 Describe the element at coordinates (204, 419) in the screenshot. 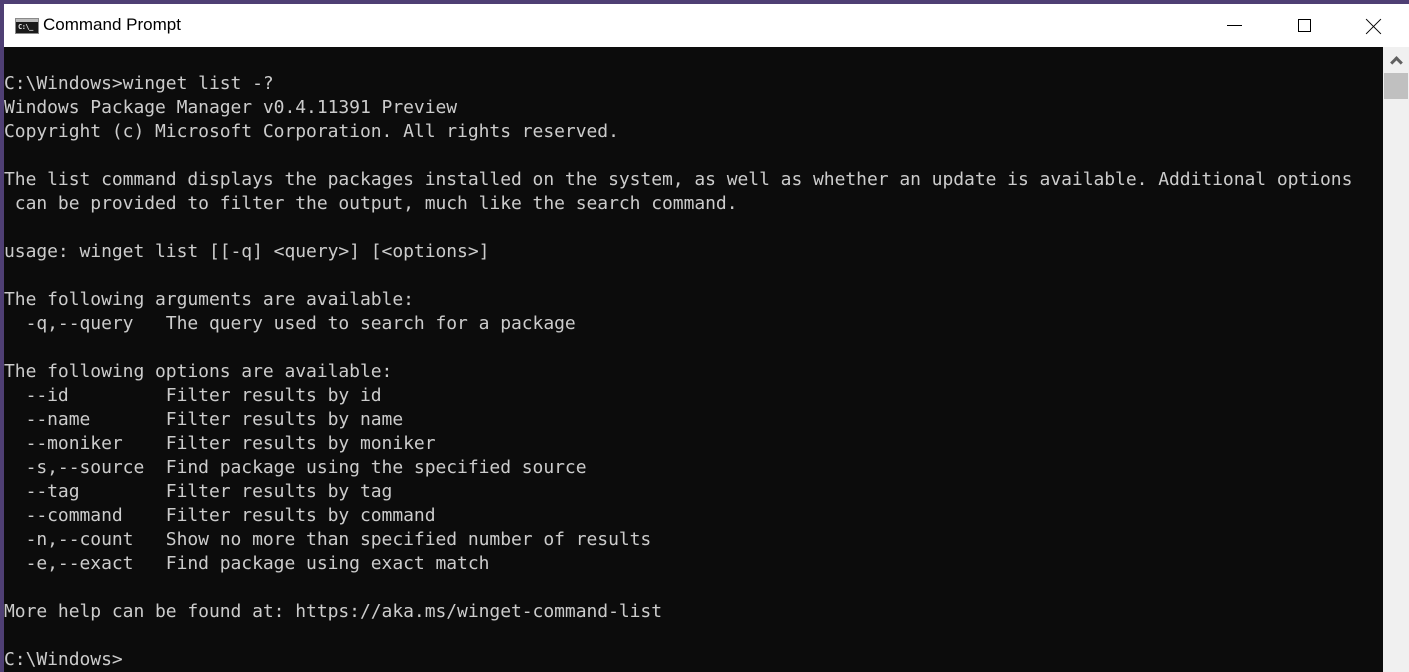

I see `console-line: --name Filter results by name` at that location.